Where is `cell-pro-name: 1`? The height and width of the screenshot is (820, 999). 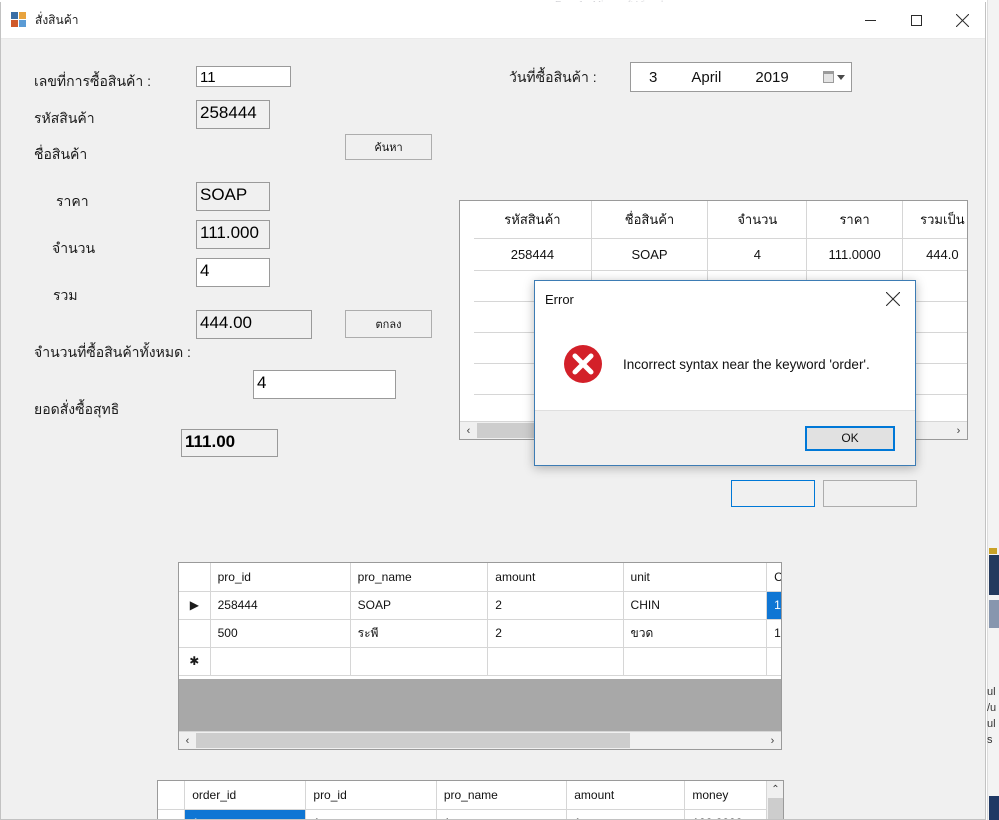
cell-pro-name: 1 is located at coordinates (502, 814).